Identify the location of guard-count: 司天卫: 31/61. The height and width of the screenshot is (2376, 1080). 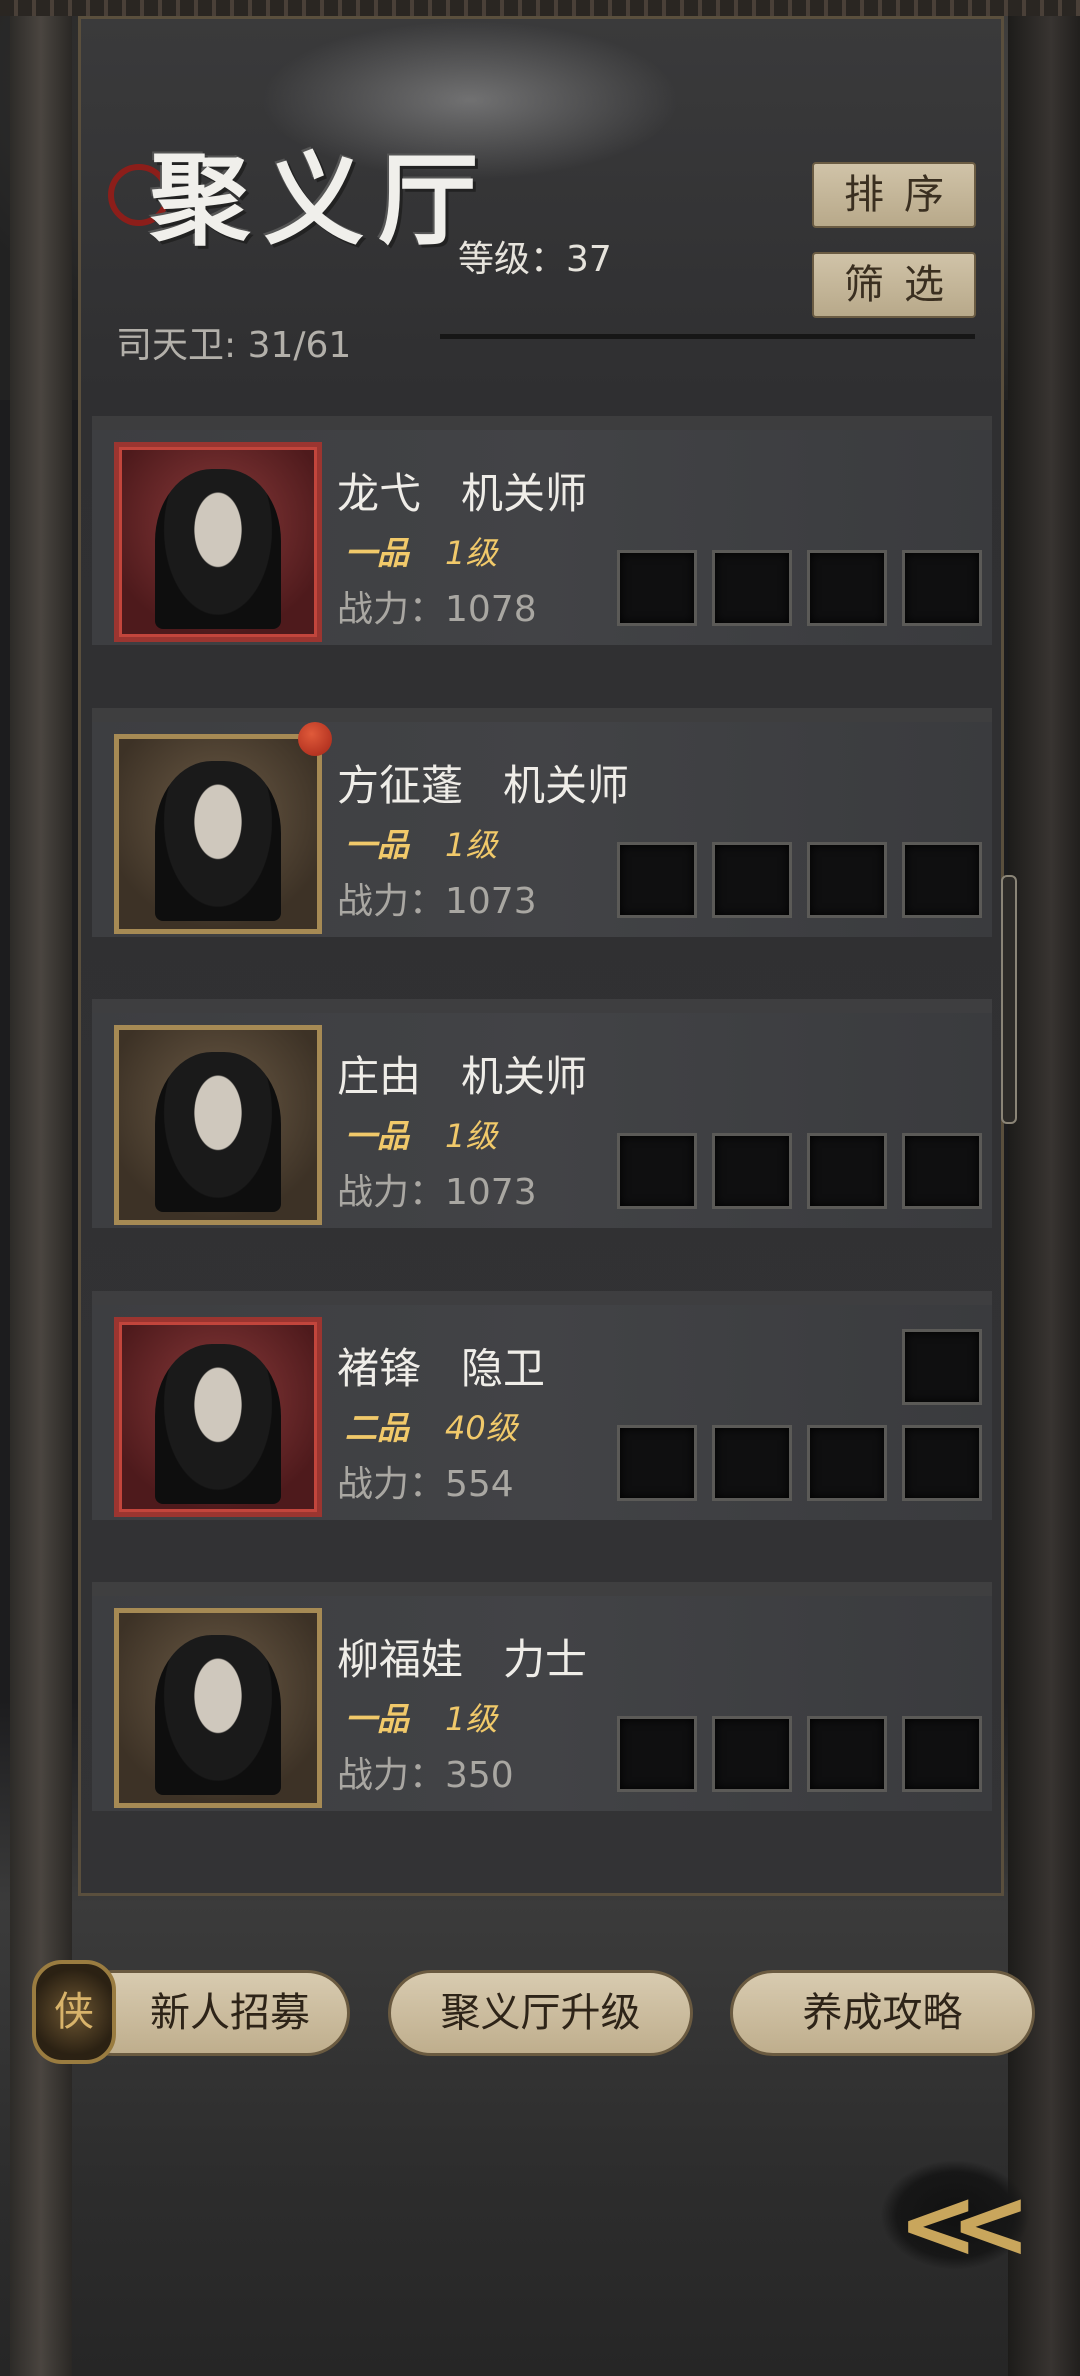
(234, 345).